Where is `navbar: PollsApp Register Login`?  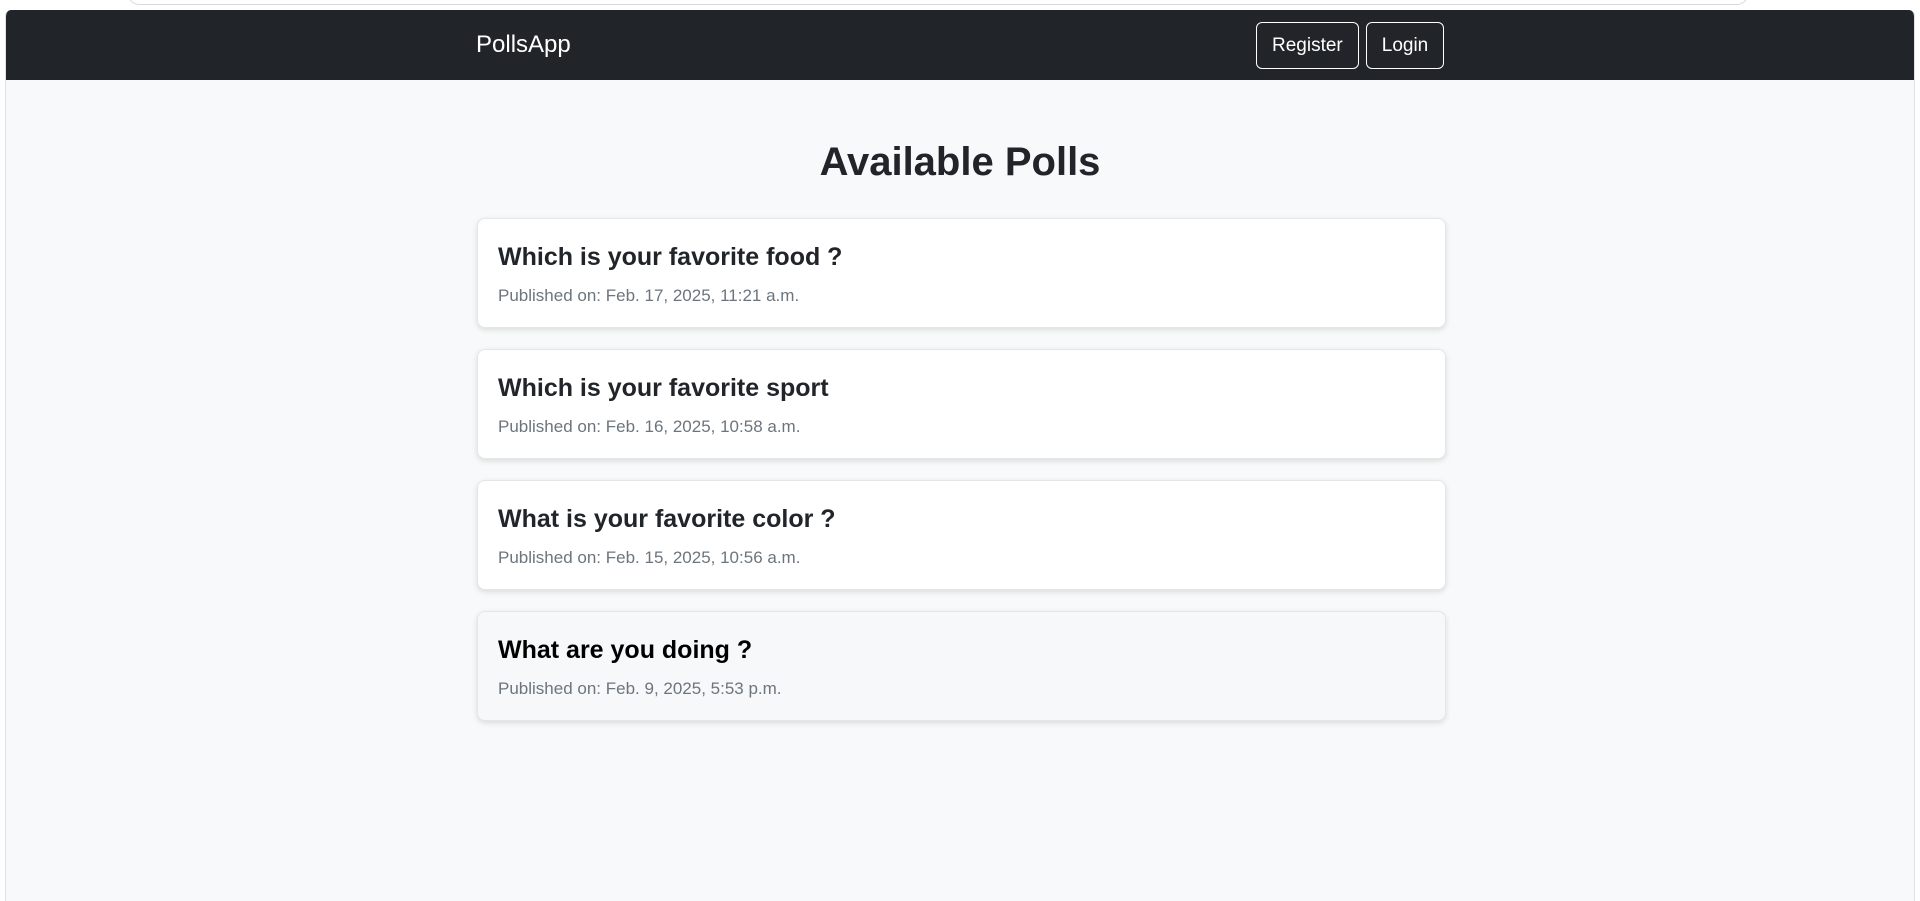 navbar: PollsApp Register Login is located at coordinates (960, 45).